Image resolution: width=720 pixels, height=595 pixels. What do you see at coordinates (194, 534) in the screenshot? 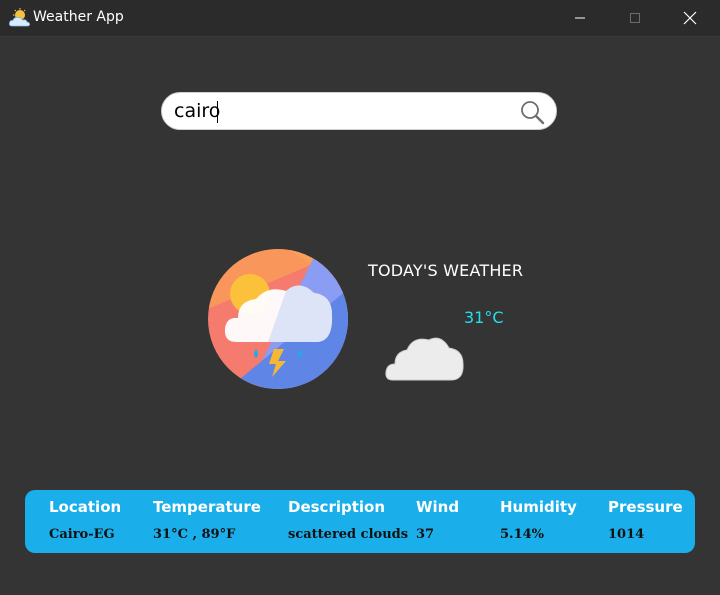
I see `temperature-detail-value: 31°C , 89°F` at bounding box center [194, 534].